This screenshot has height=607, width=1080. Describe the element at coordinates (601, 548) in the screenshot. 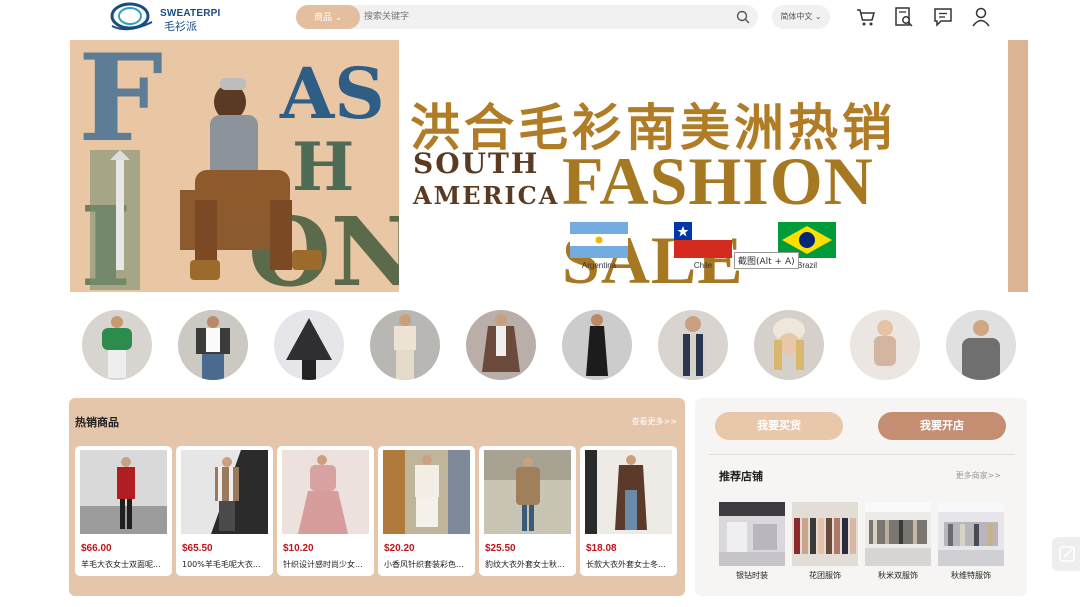

I see `product-price: $18.08` at that location.